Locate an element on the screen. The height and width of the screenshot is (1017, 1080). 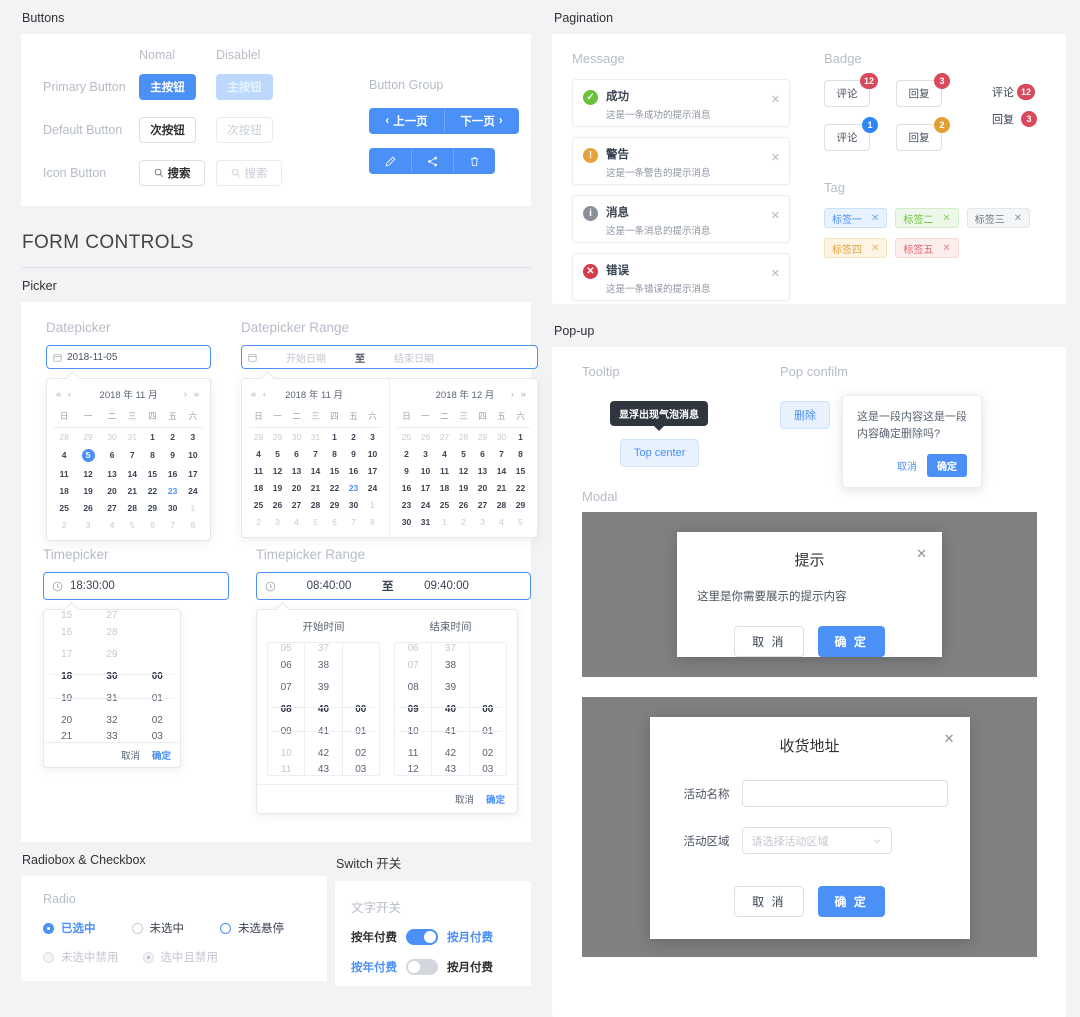
start-minute-column: 37 38 39 40 41 42 43 is located at coordinates (324, 709).